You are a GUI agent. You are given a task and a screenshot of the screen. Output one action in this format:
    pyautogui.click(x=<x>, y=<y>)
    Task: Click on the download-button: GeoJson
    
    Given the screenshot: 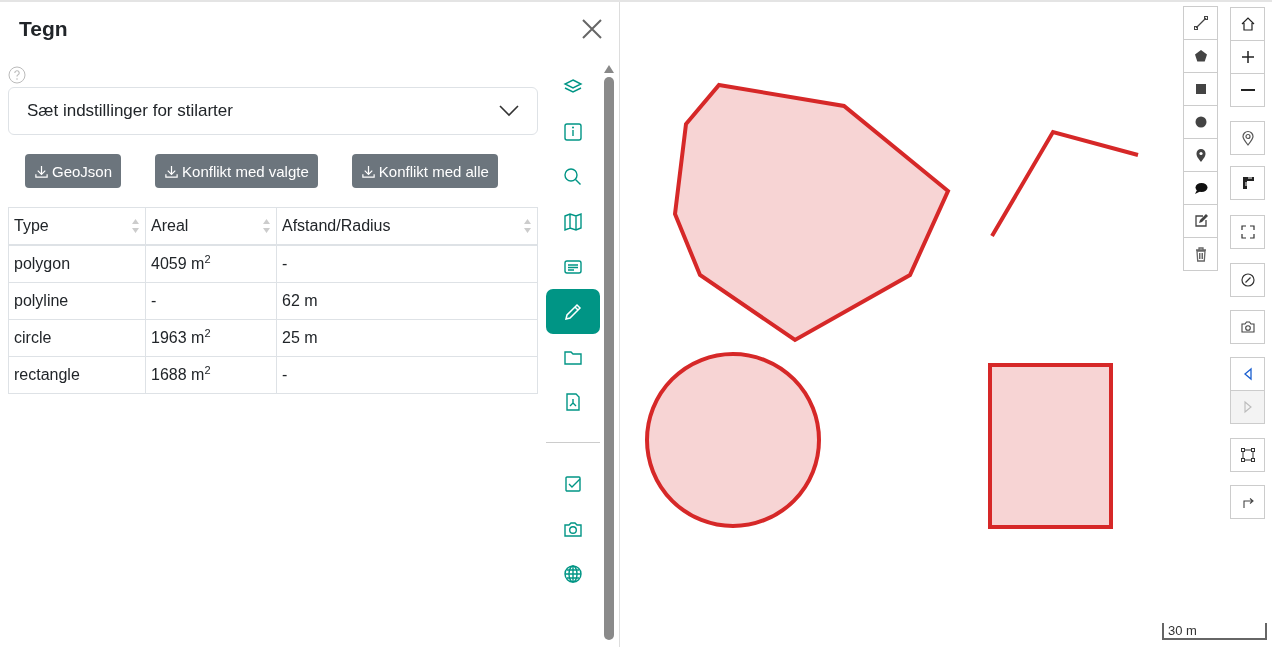 What is the action you would take?
    pyautogui.click(x=73, y=171)
    